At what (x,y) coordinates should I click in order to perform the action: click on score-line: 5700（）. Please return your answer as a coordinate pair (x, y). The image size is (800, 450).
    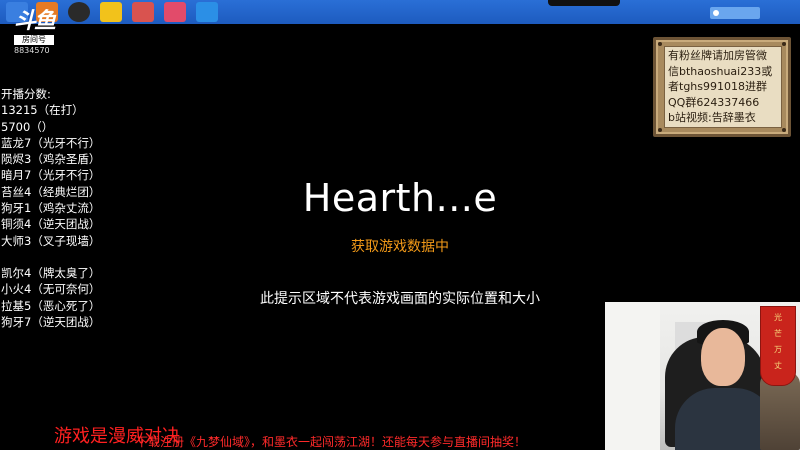
    Looking at the image, I should click on (27, 126).